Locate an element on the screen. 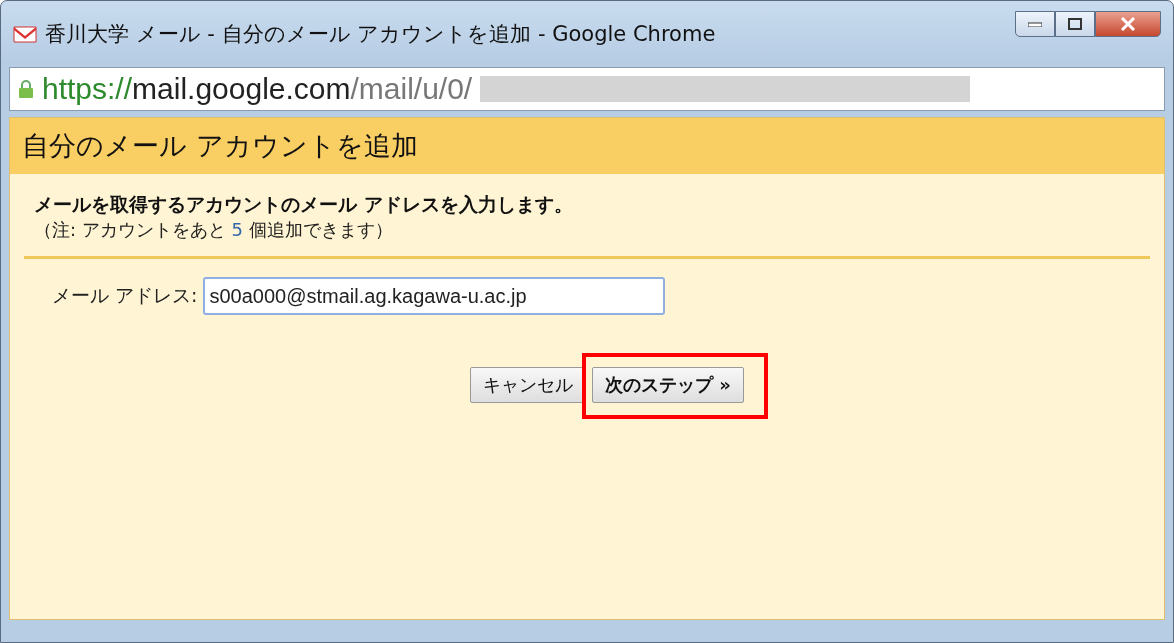  mail-icon is located at coordinates (25, 34).